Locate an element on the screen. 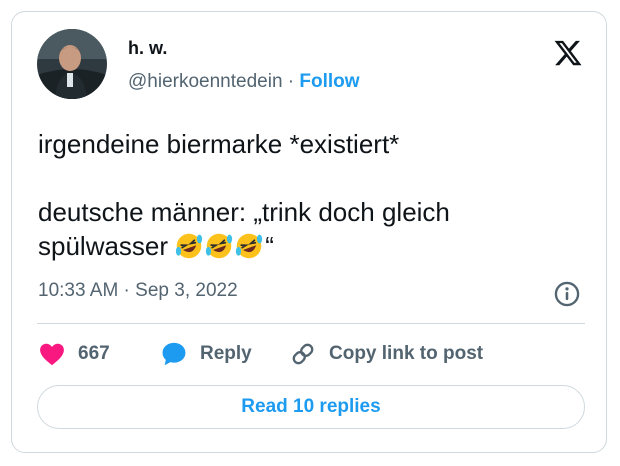 This screenshot has height=466, width=620. link-icon is located at coordinates (303, 354).